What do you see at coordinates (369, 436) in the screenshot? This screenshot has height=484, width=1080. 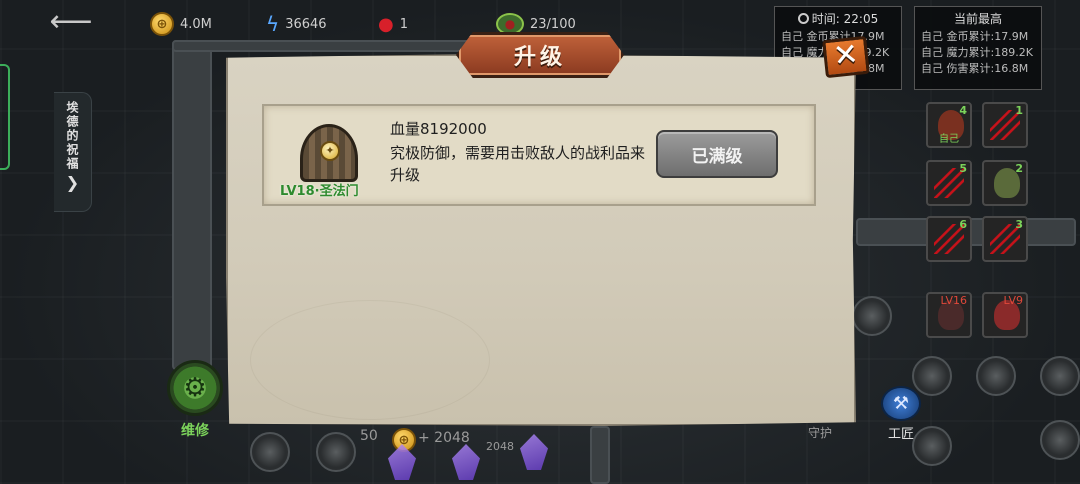 I see `count-text: 50` at bounding box center [369, 436].